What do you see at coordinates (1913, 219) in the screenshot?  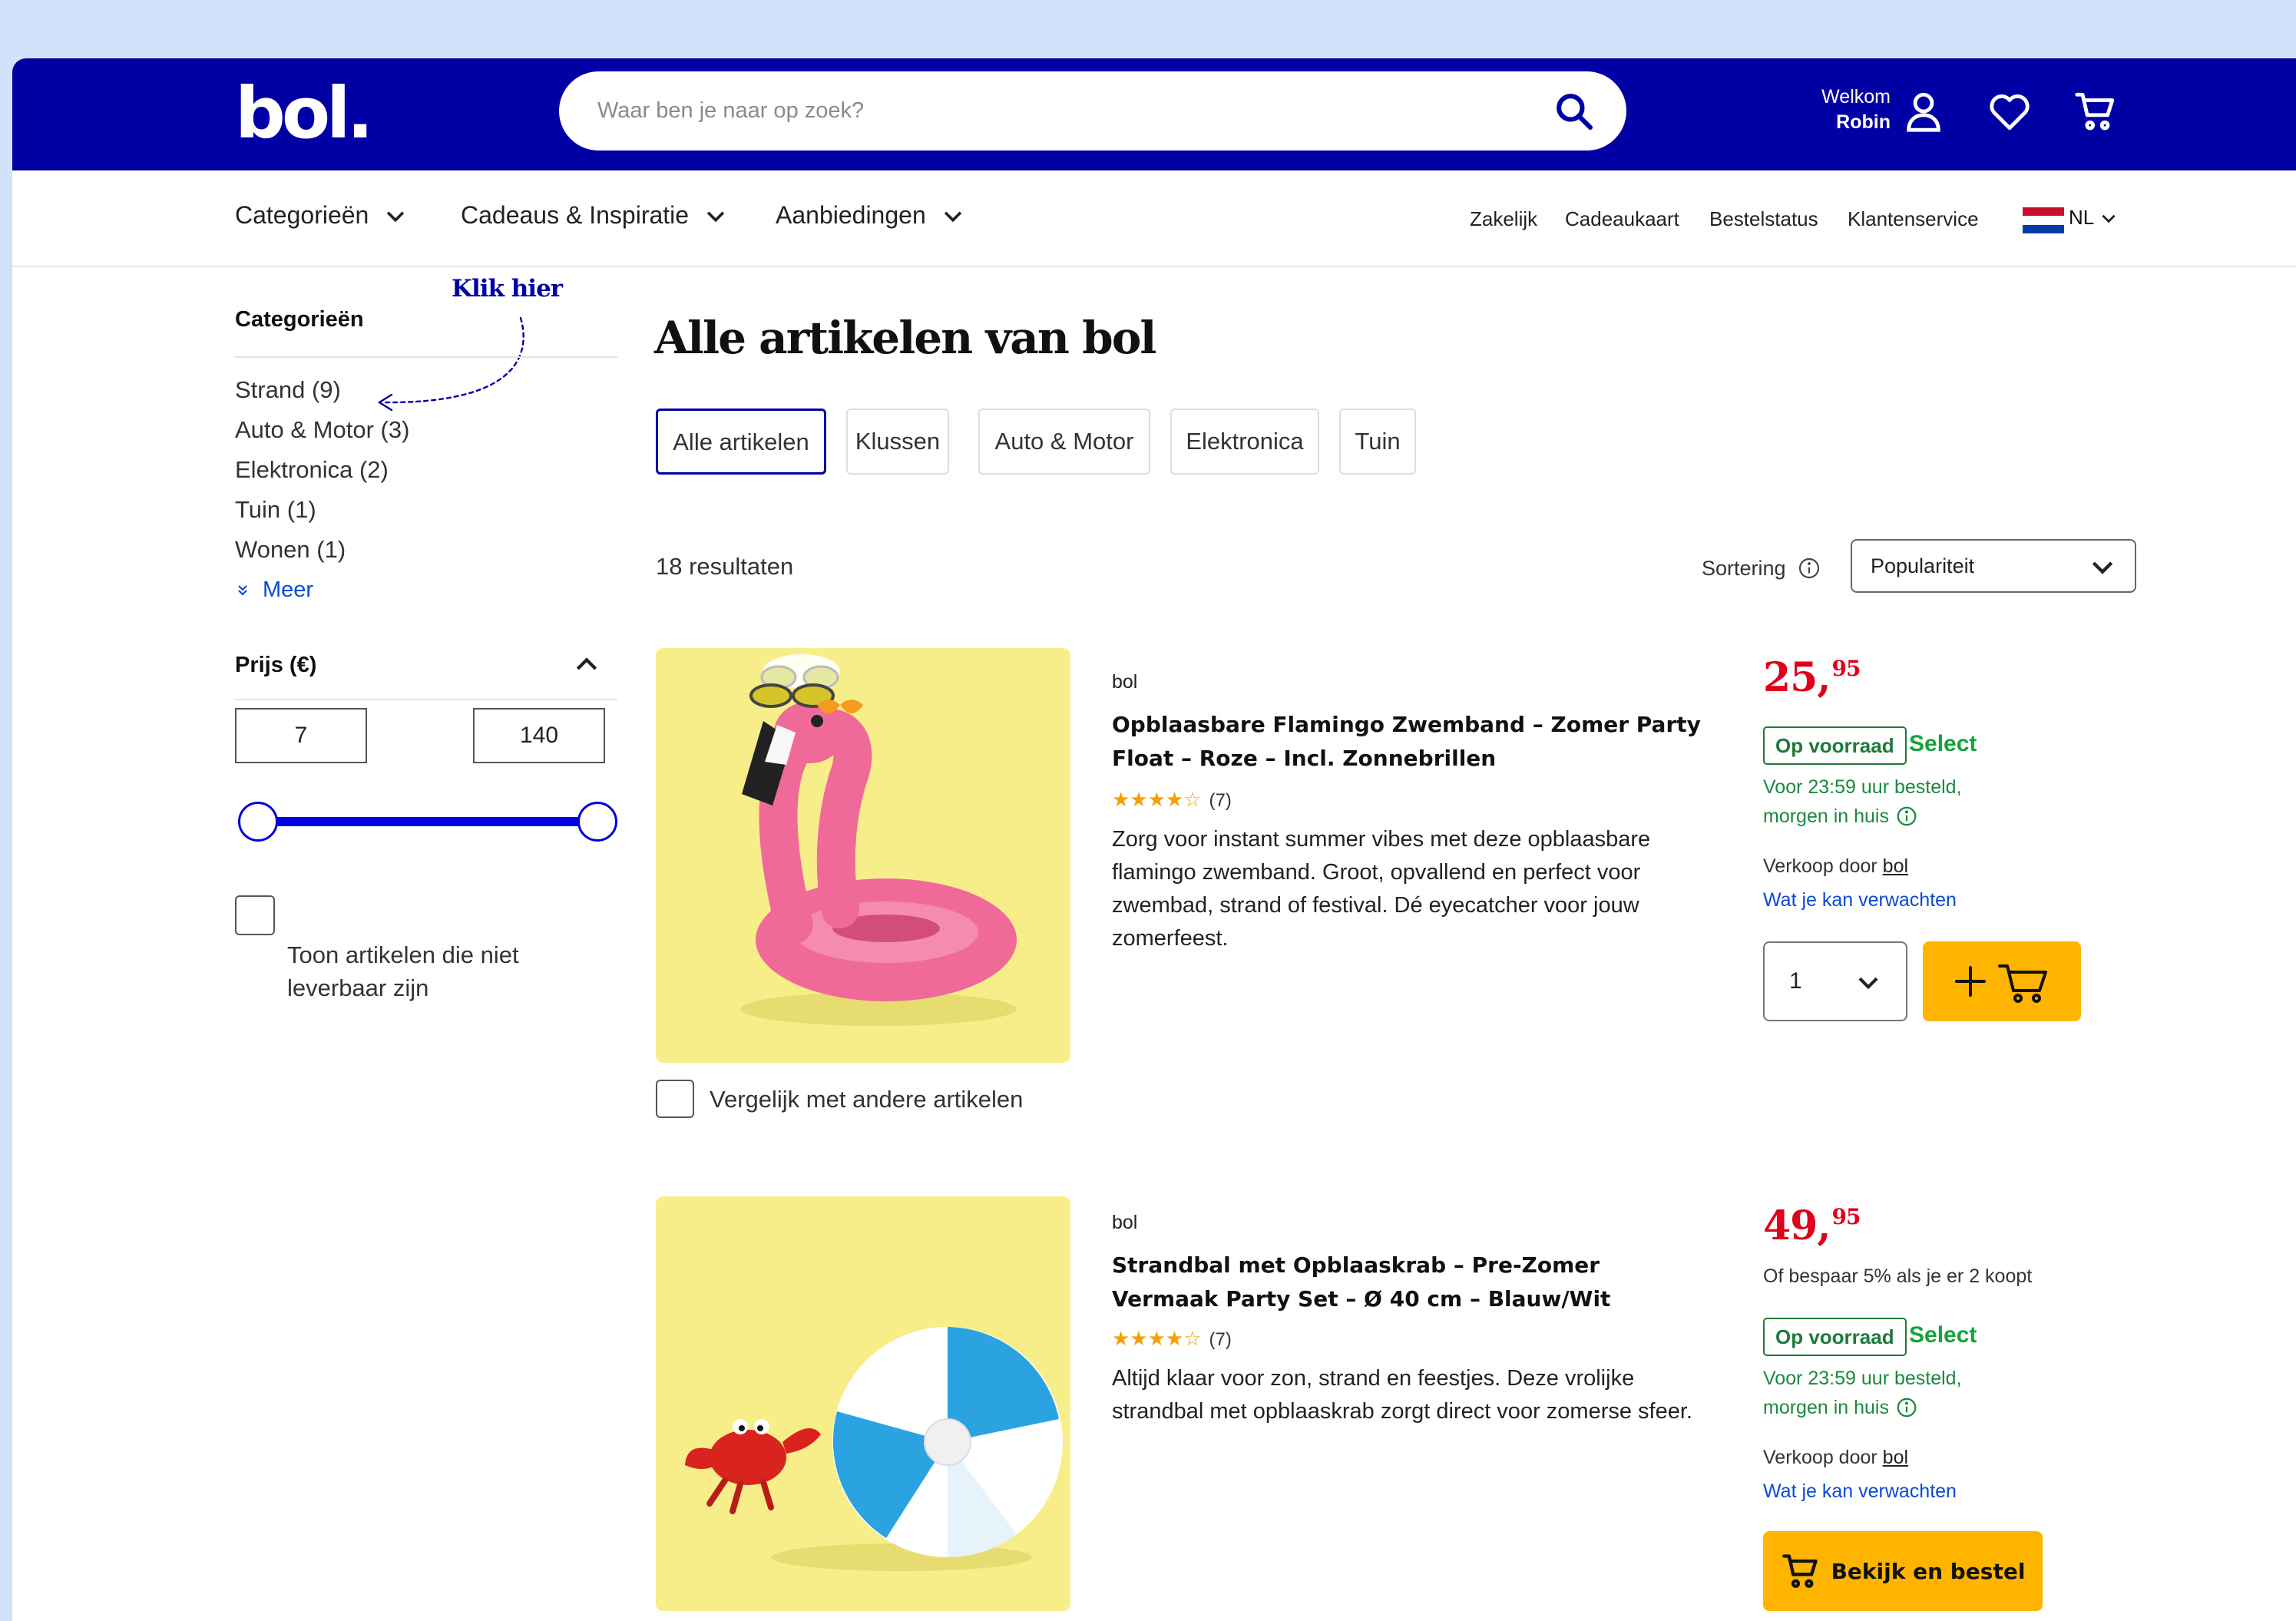 I see `nav-klantenservice: Klantenservice` at bounding box center [1913, 219].